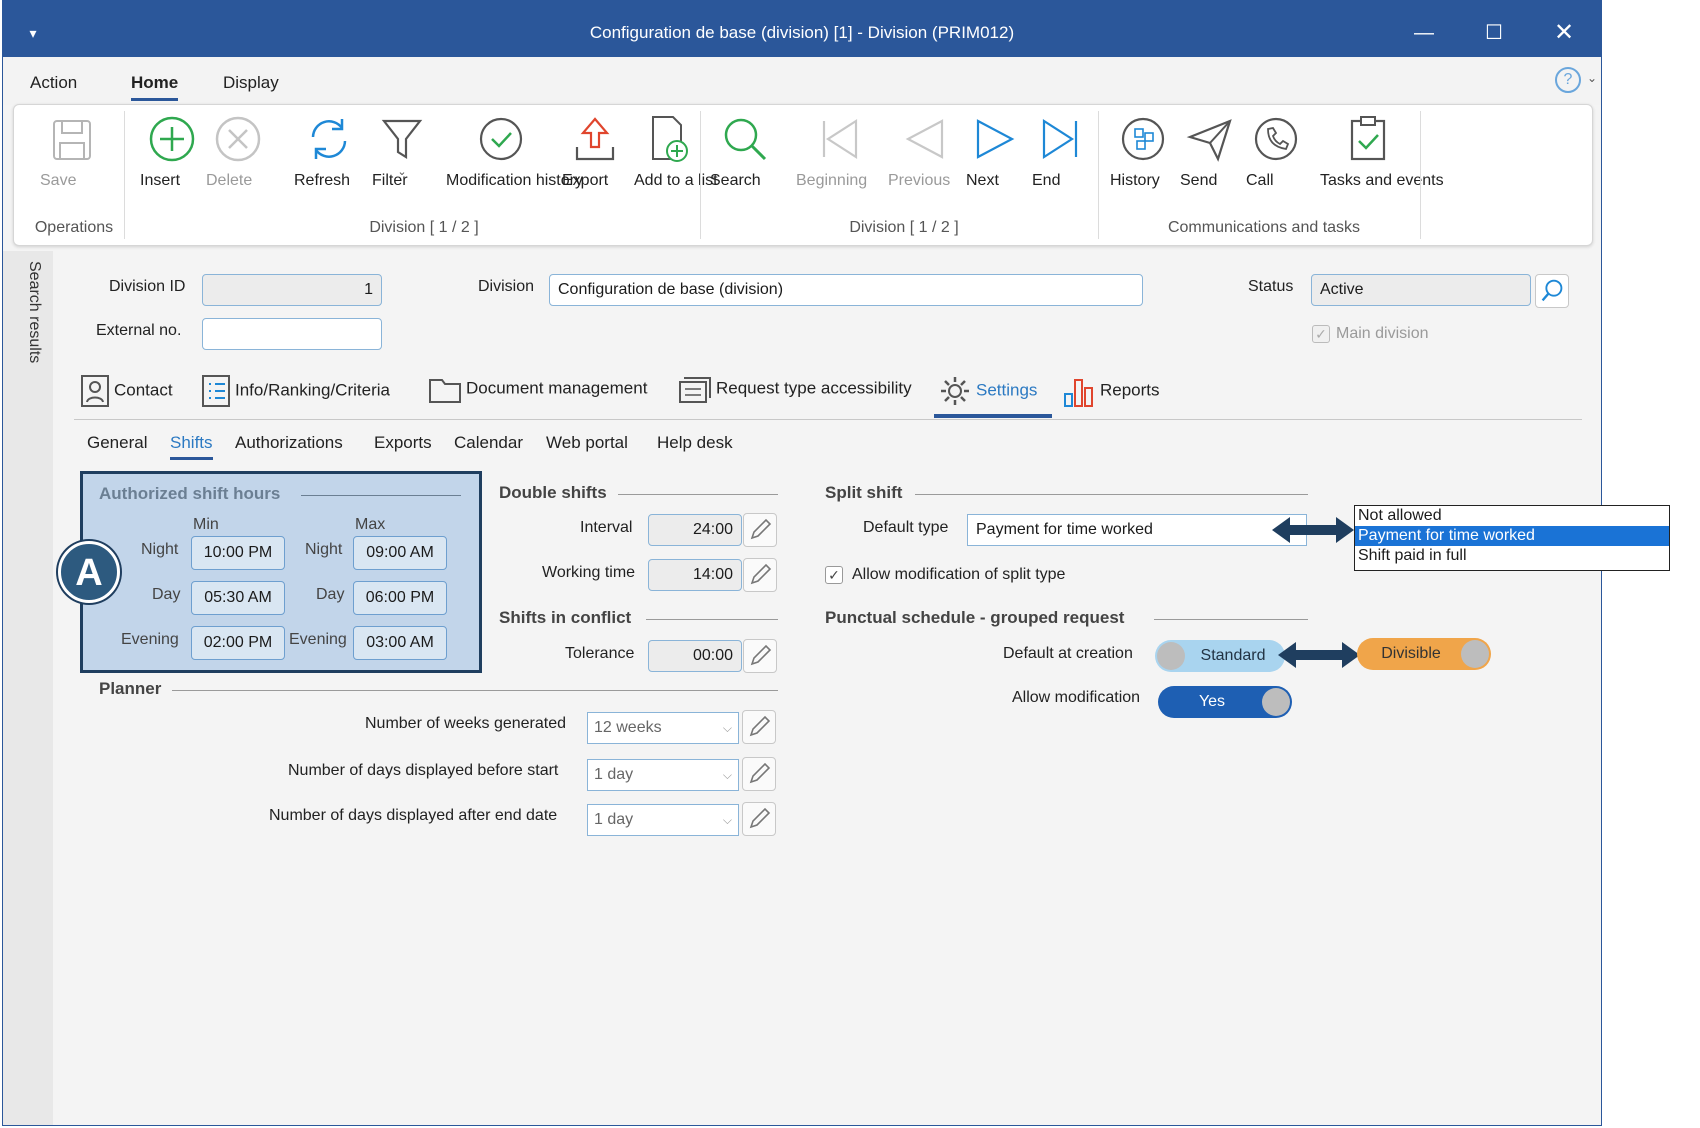 Image resolution: width=1700 pixels, height=1128 pixels. I want to click on max-evening-field: 03:00 AM, so click(400, 643).